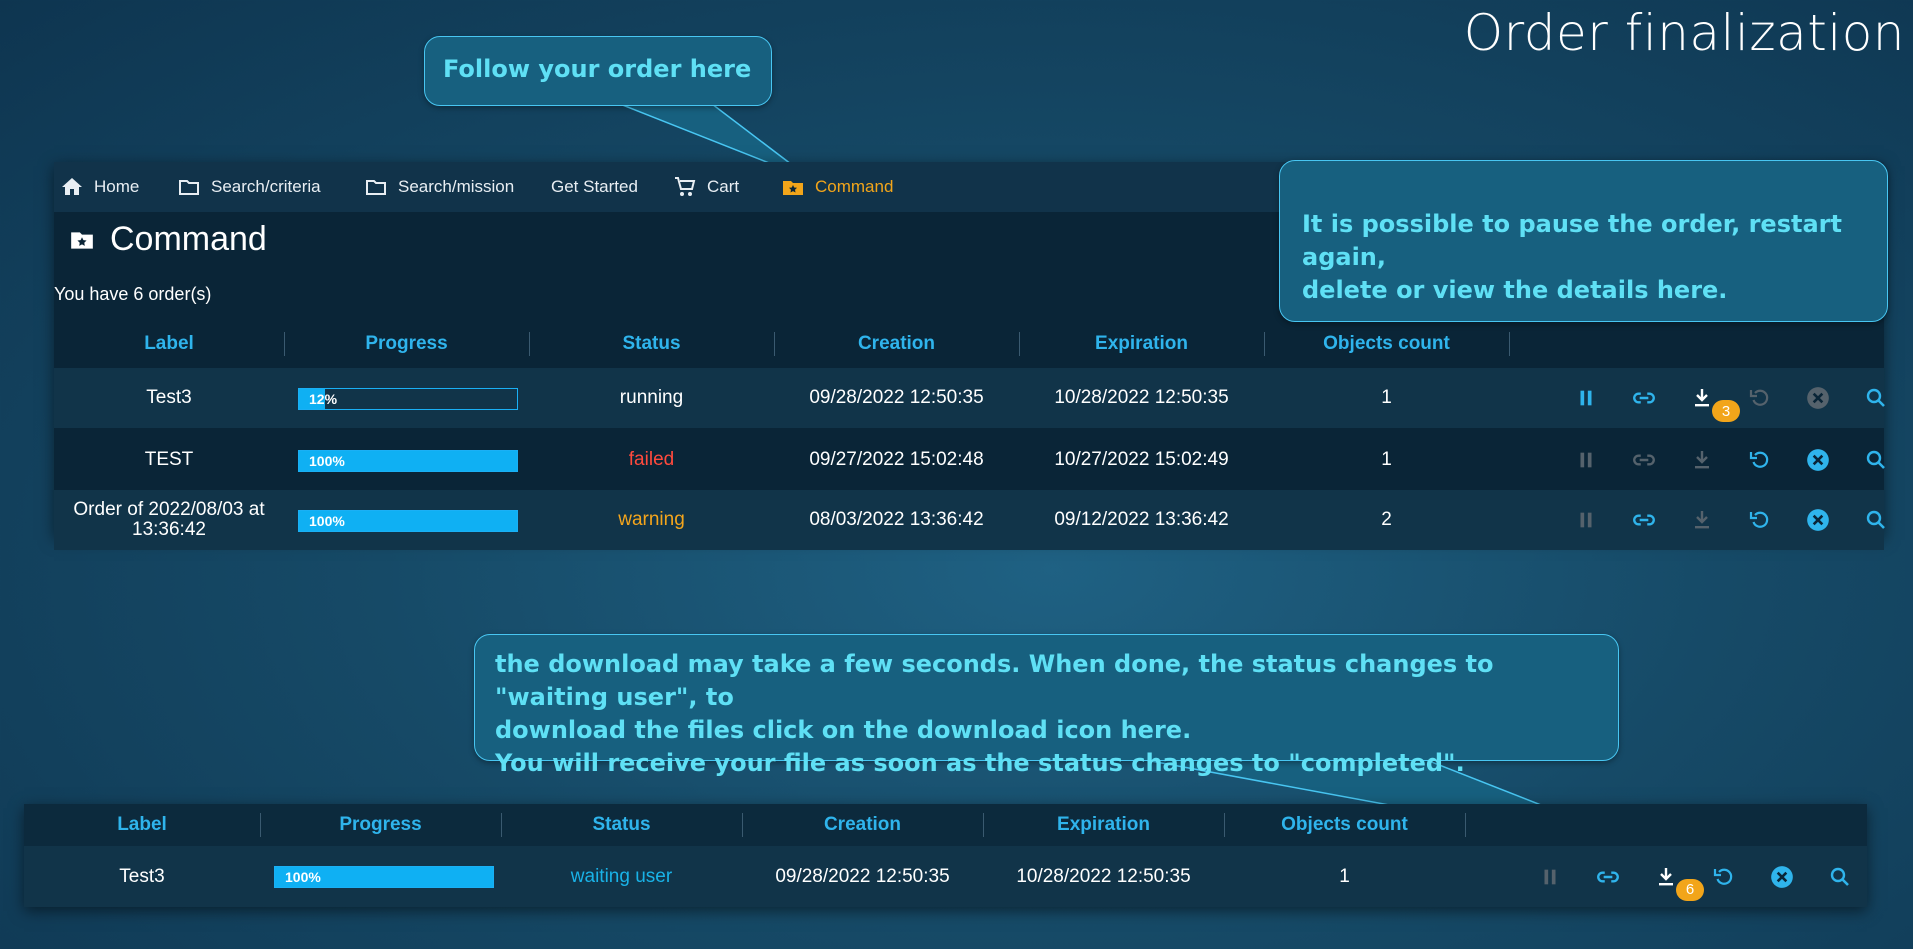 The height and width of the screenshot is (949, 1913). What do you see at coordinates (188, 239) in the screenshot?
I see `page-title-text: Command` at bounding box center [188, 239].